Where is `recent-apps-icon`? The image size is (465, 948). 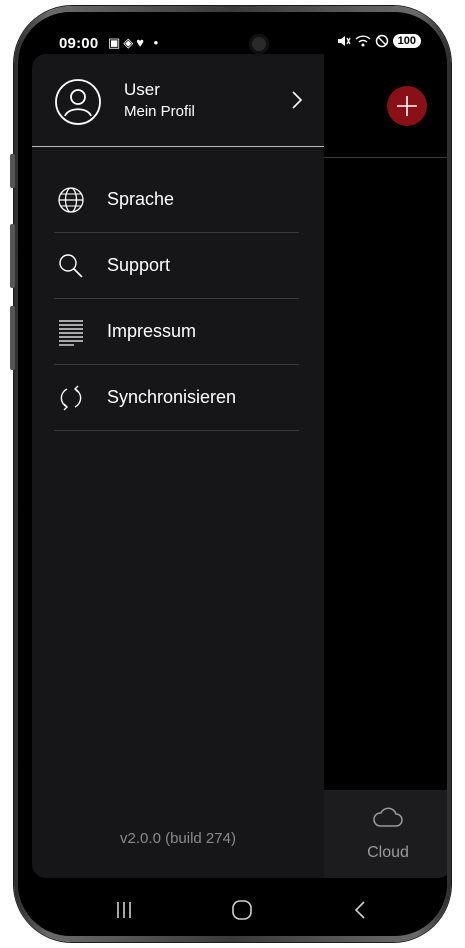 recent-apps-icon is located at coordinates (124, 910).